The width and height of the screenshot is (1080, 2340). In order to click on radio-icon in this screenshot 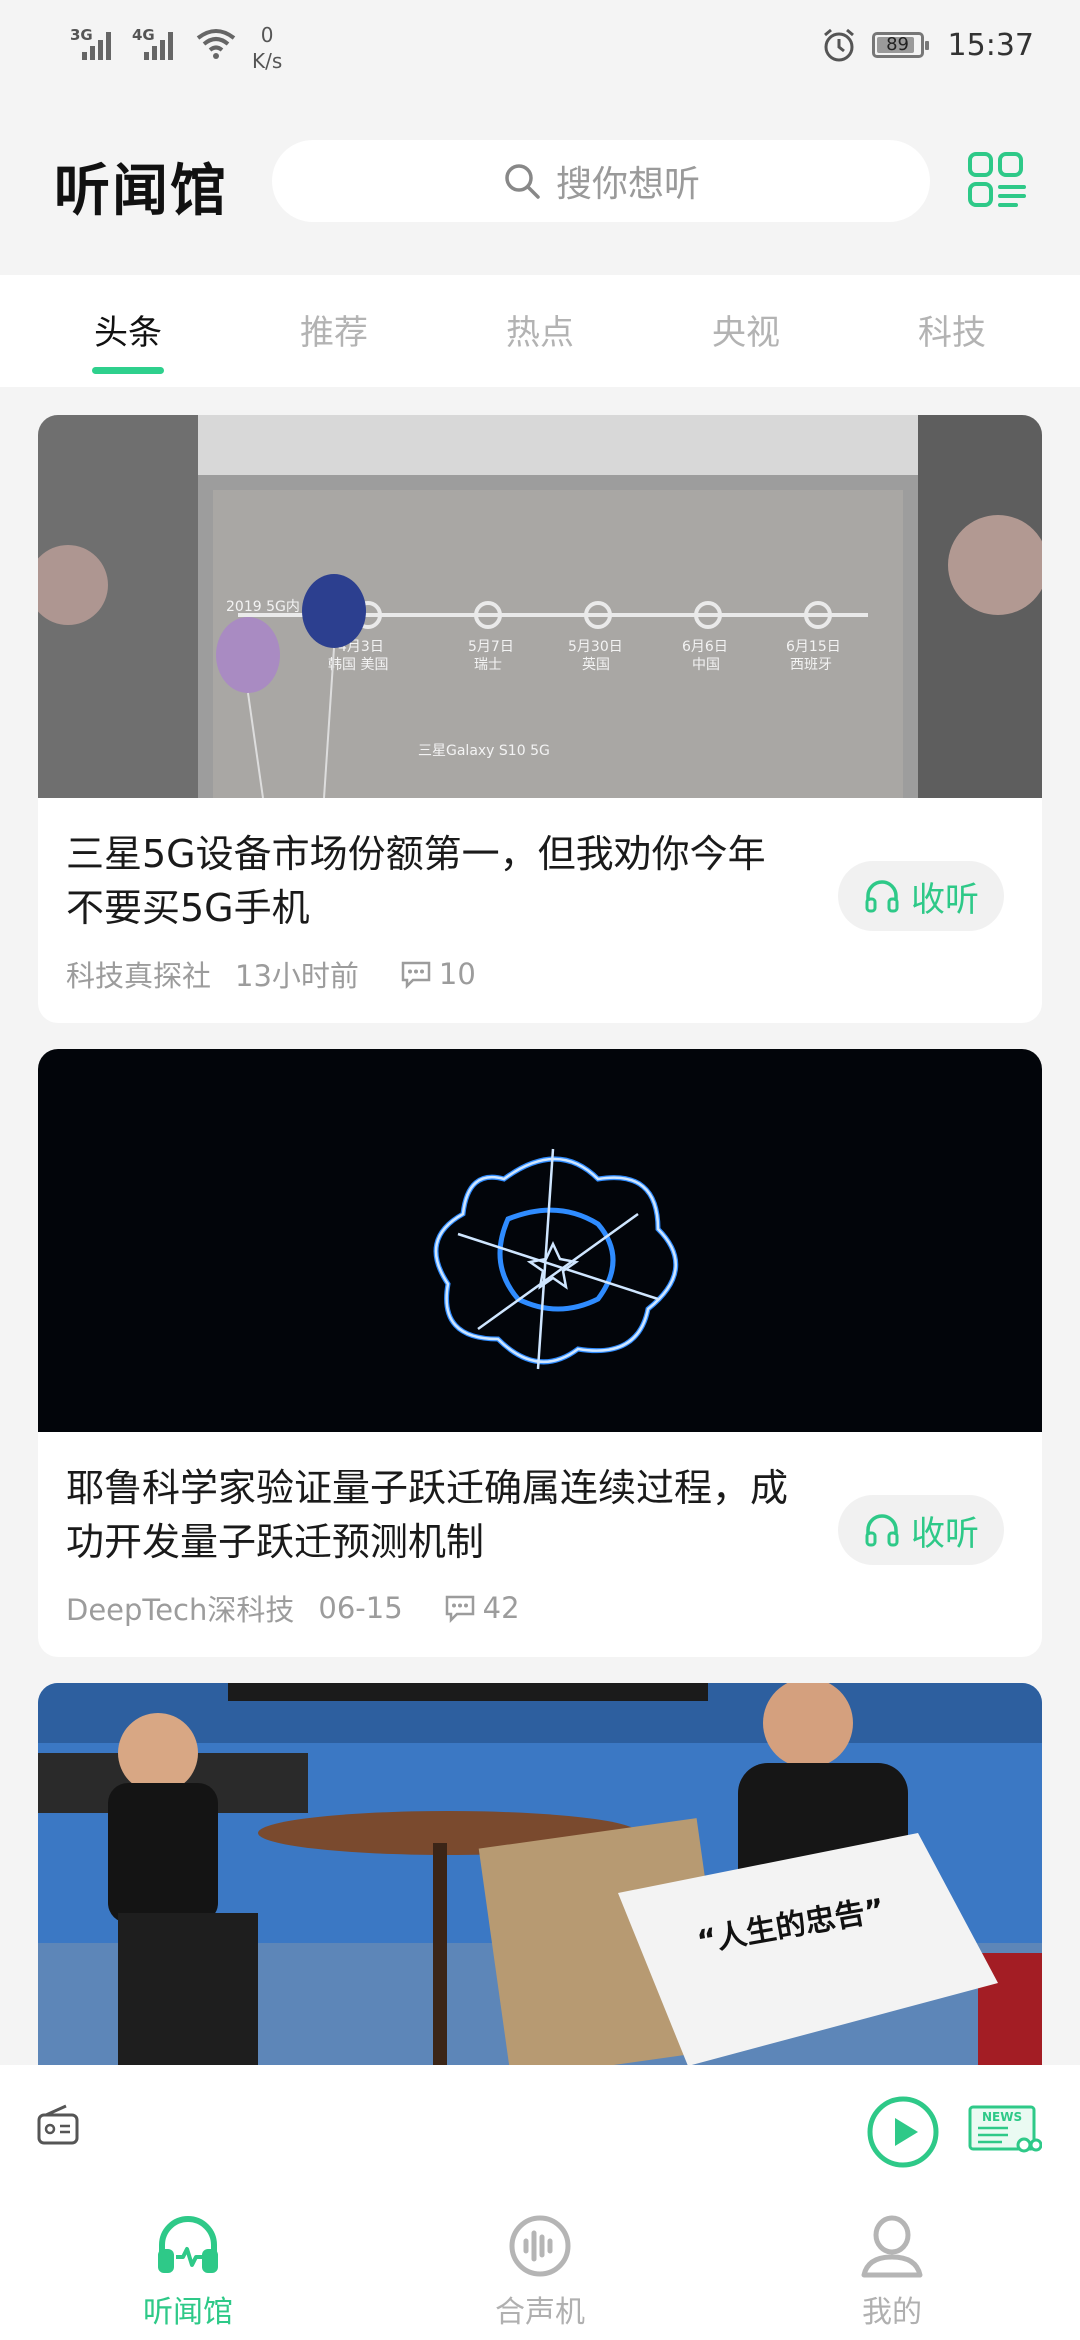, I will do `click(58, 2125)`.